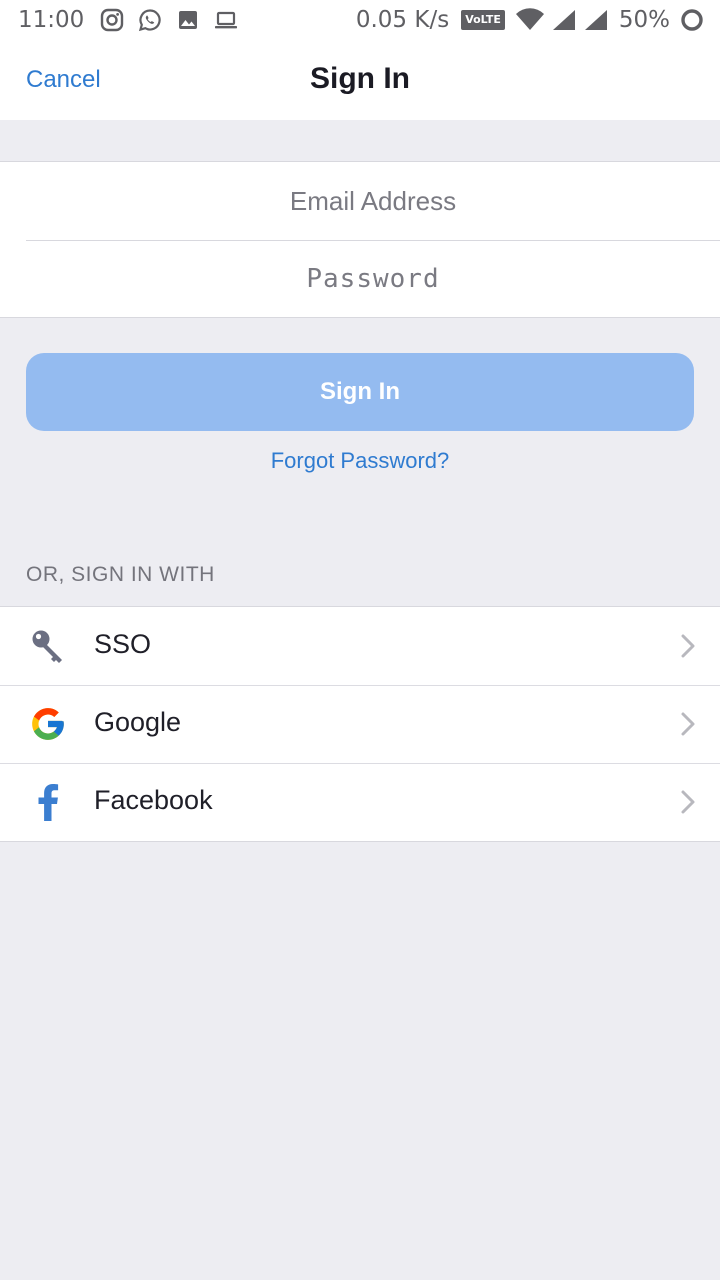 The height and width of the screenshot is (1280, 720). What do you see at coordinates (153, 800) in the screenshot?
I see `provider-label: Facebook` at bounding box center [153, 800].